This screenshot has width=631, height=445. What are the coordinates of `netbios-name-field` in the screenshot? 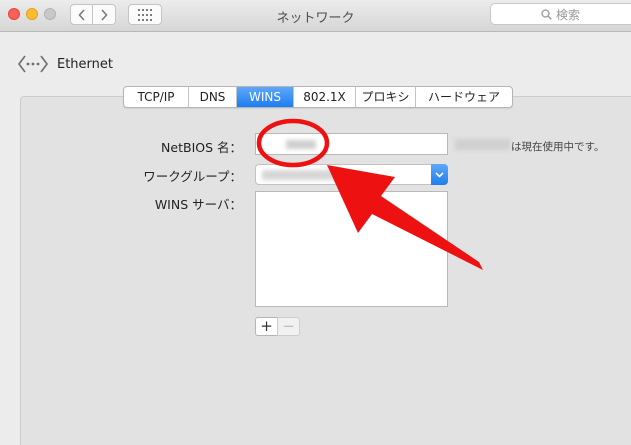 It's located at (351, 144).